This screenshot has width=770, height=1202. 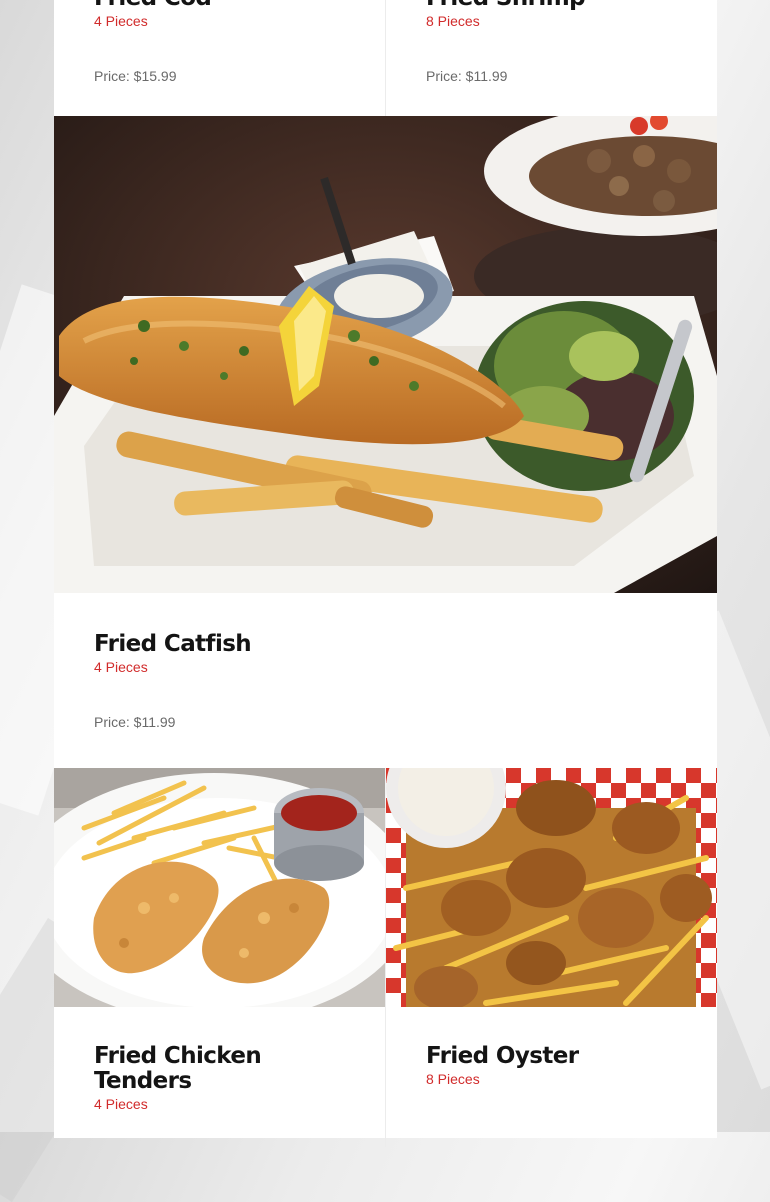 I want to click on menu-card-fried-shrimp: Fried Shrimp 8 Pieces Price: $11.99, so click(x=551, y=58).